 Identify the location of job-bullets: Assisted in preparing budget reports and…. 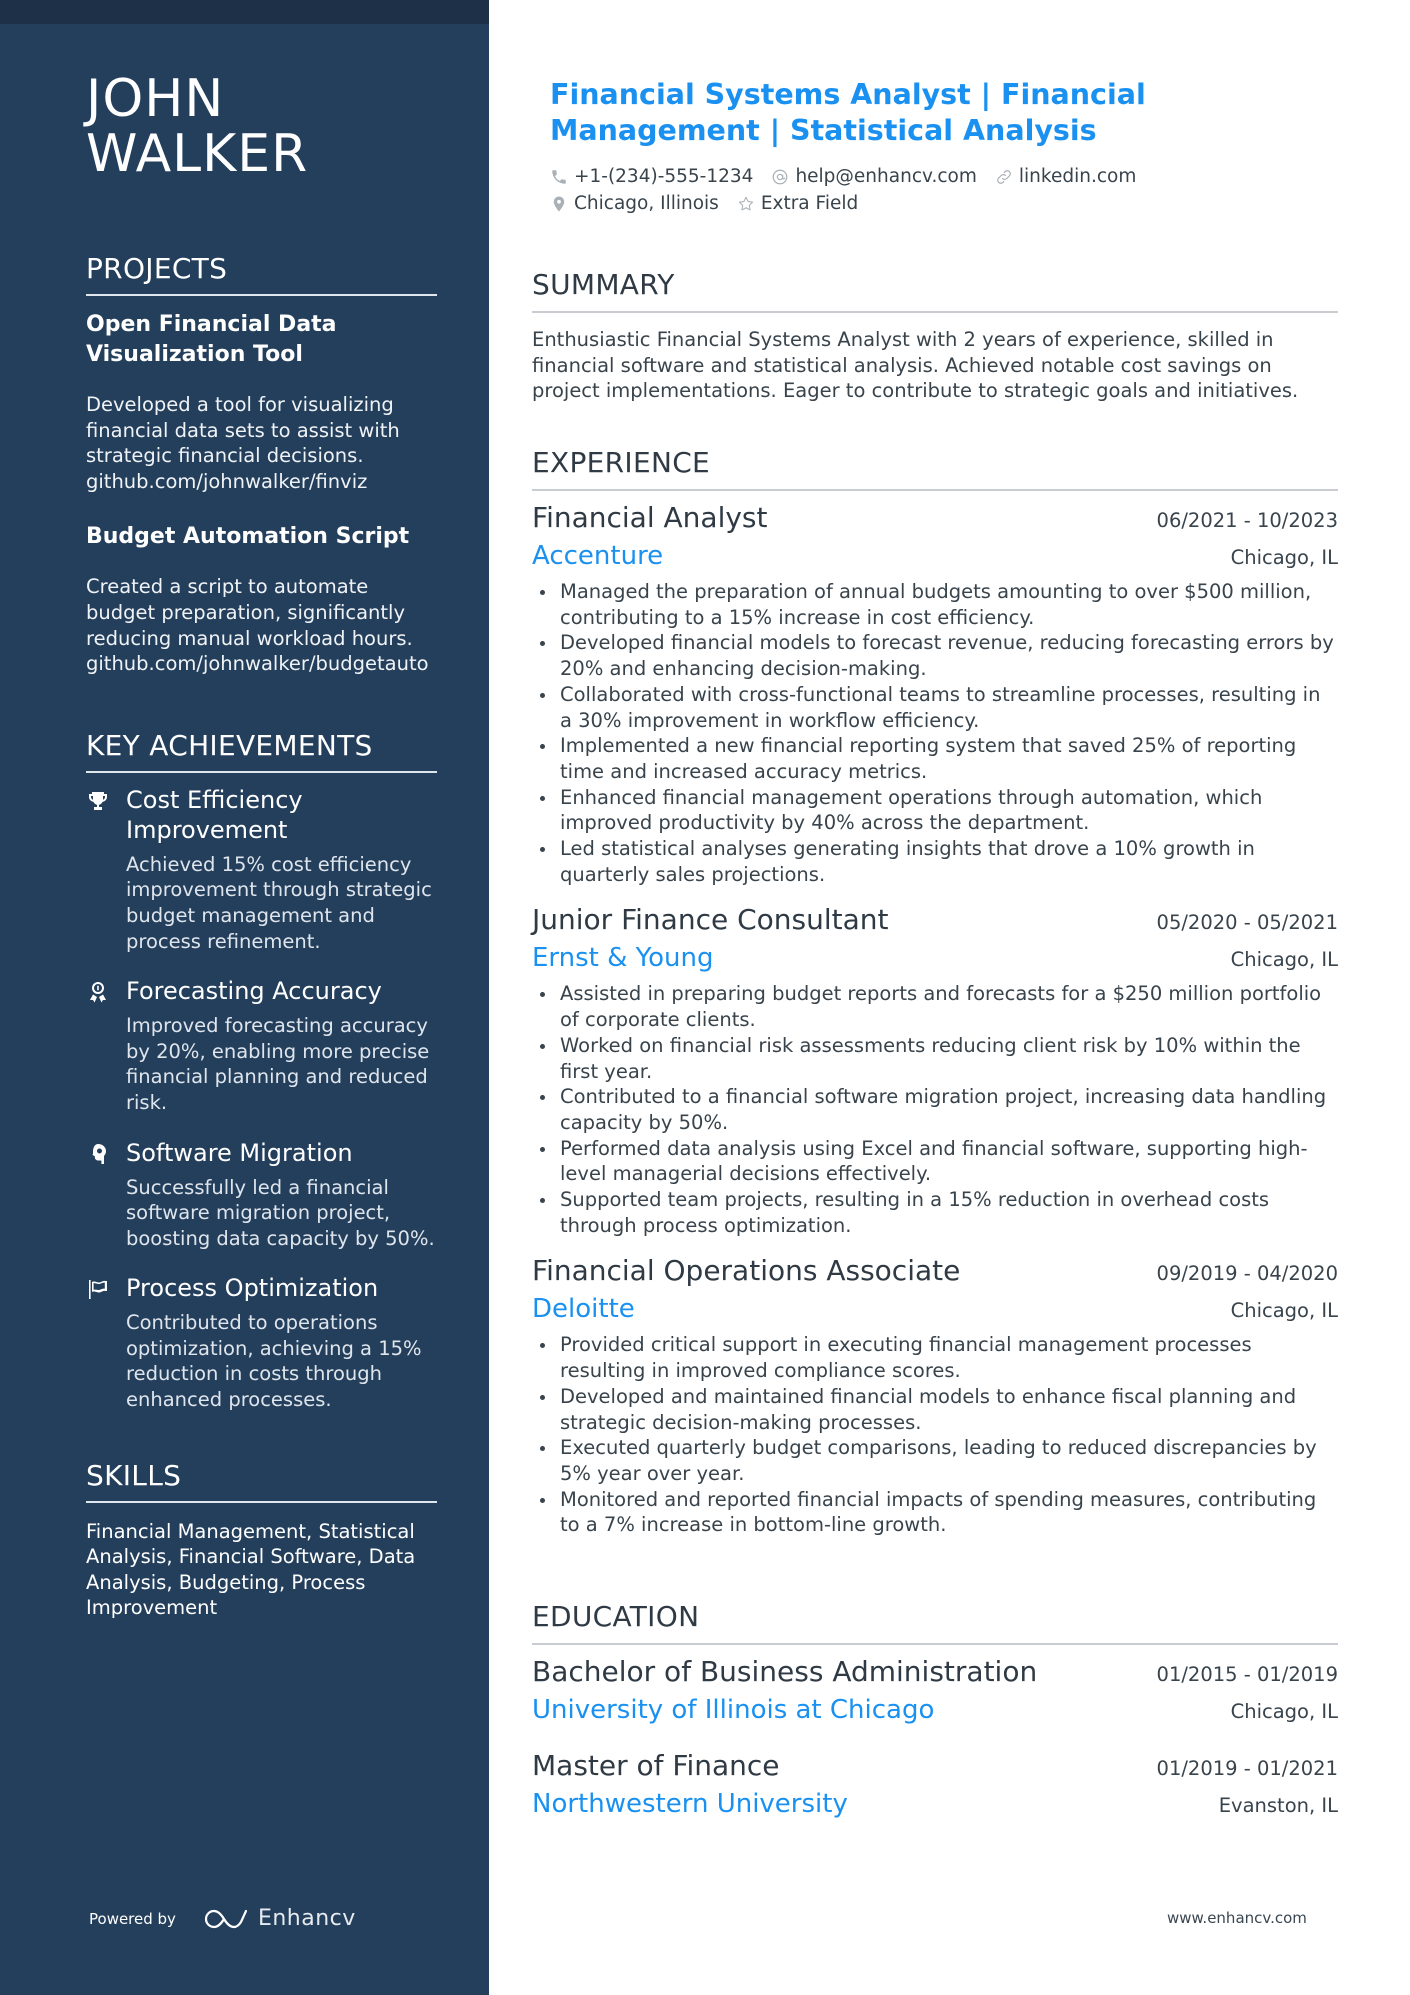
(935, 1109).